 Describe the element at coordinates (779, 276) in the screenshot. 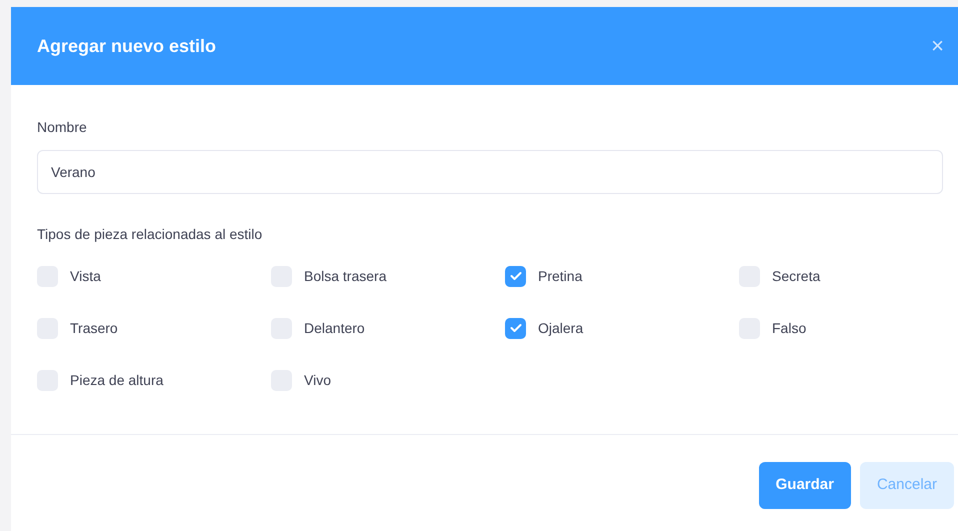

I see `checkbox-option: Secreta` at that location.